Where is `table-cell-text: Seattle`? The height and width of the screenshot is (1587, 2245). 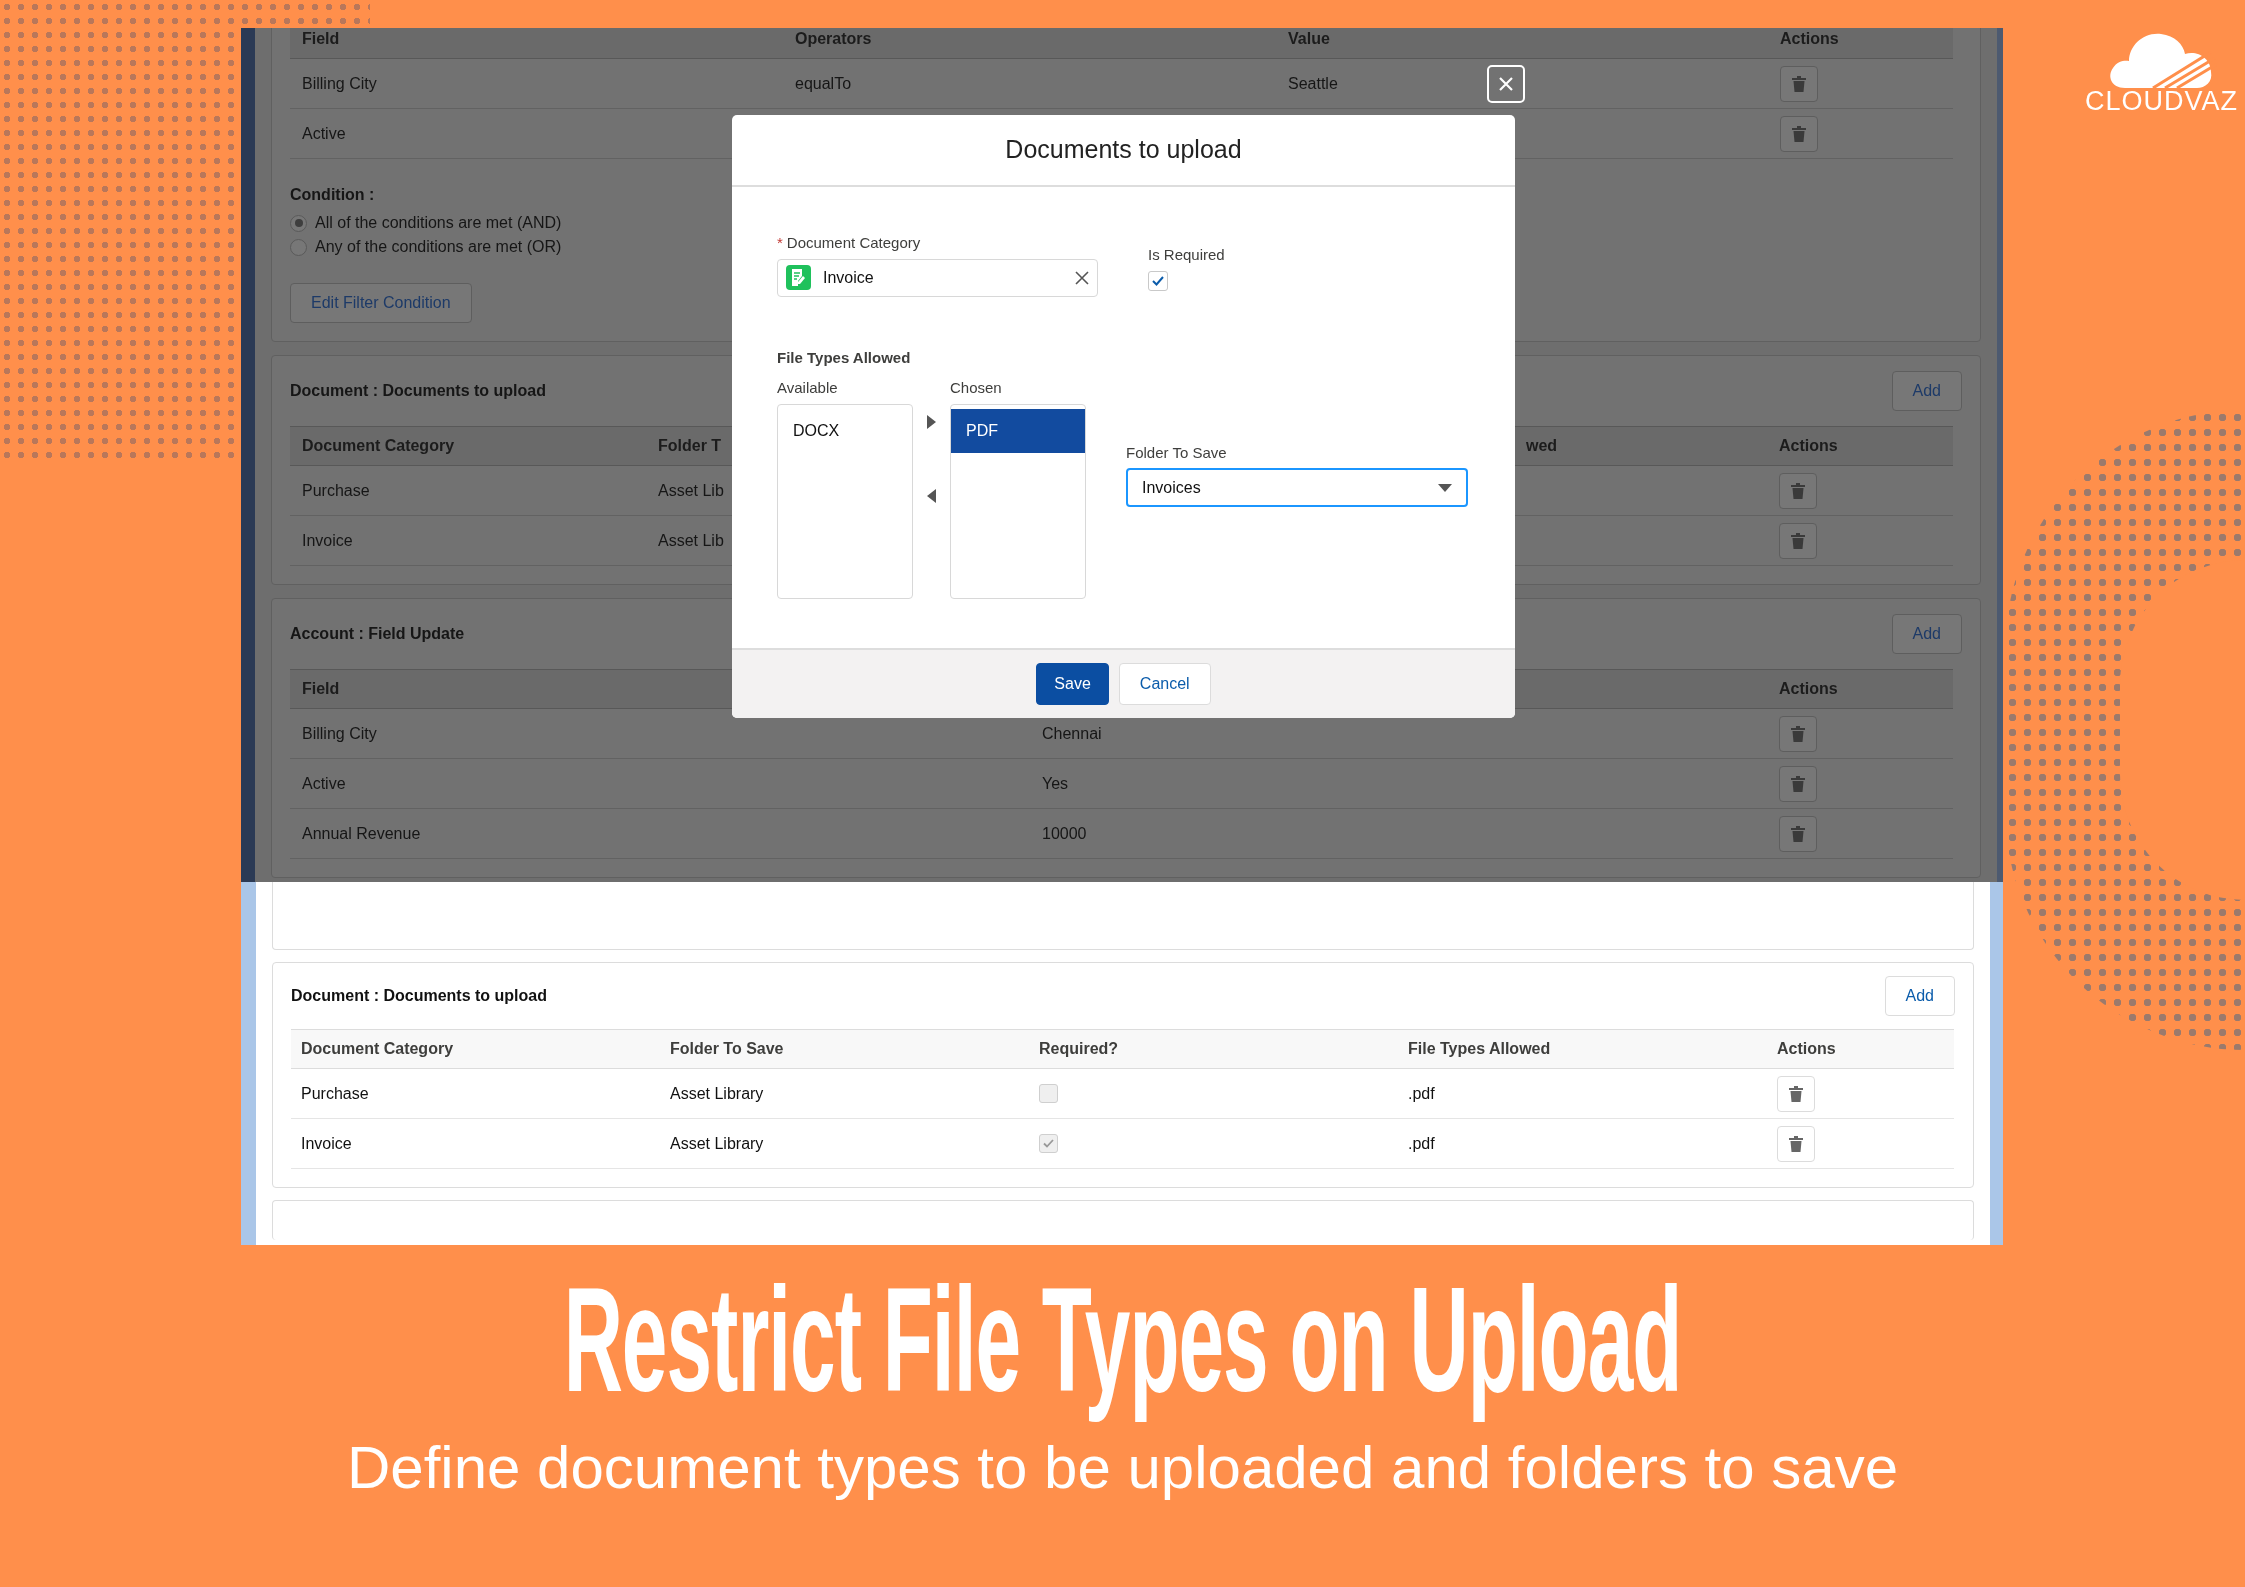
table-cell-text: Seattle is located at coordinates (1313, 83).